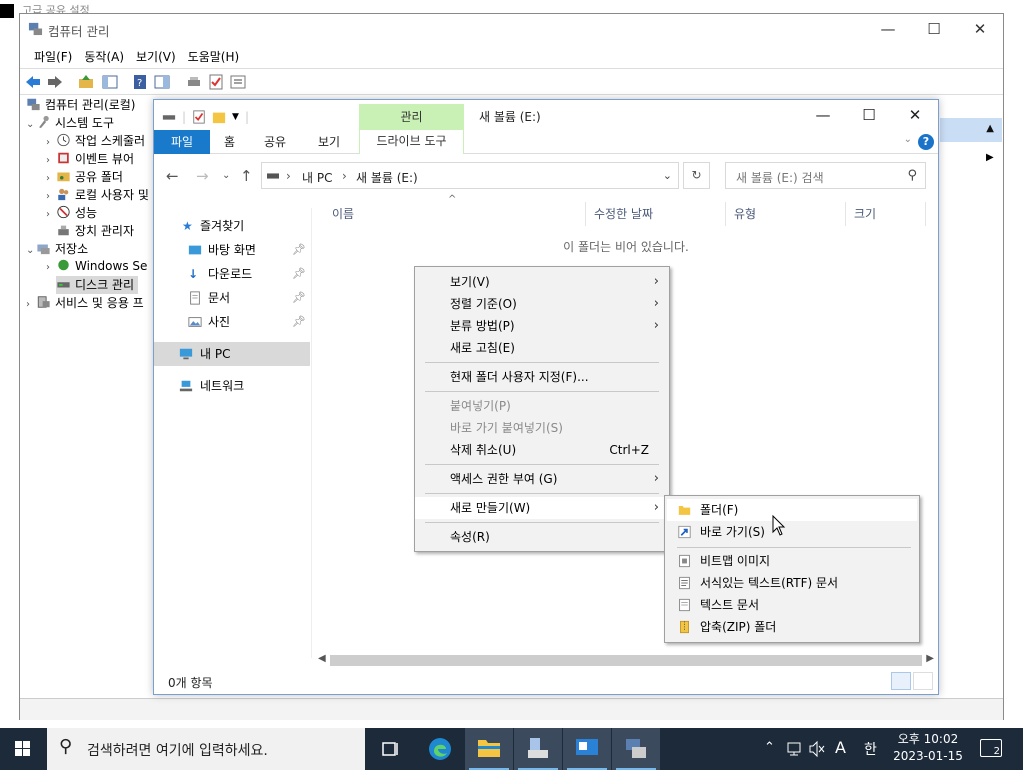 The width and height of the screenshot is (1023, 770). What do you see at coordinates (825, 175) in the screenshot?
I see `search-box: 새 볼륨 (E:) 검색 ⚲` at bounding box center [825, 175].